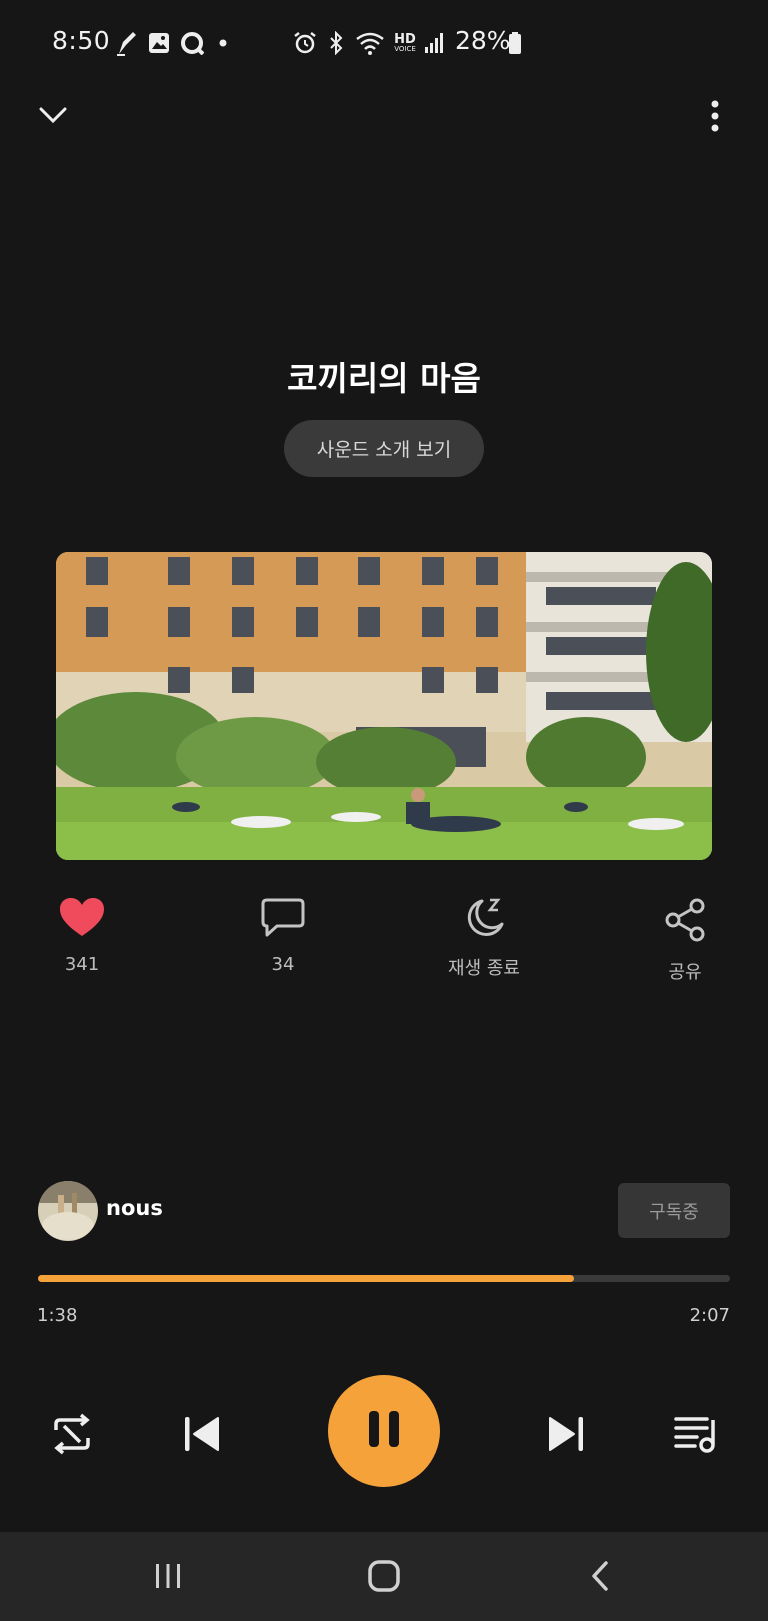 The height and width of the screenshot is (1621, 768). What do you see at coordinates (192, 43) in the screenshot?
I see `sync-icon` at bounding box center [192, 43].